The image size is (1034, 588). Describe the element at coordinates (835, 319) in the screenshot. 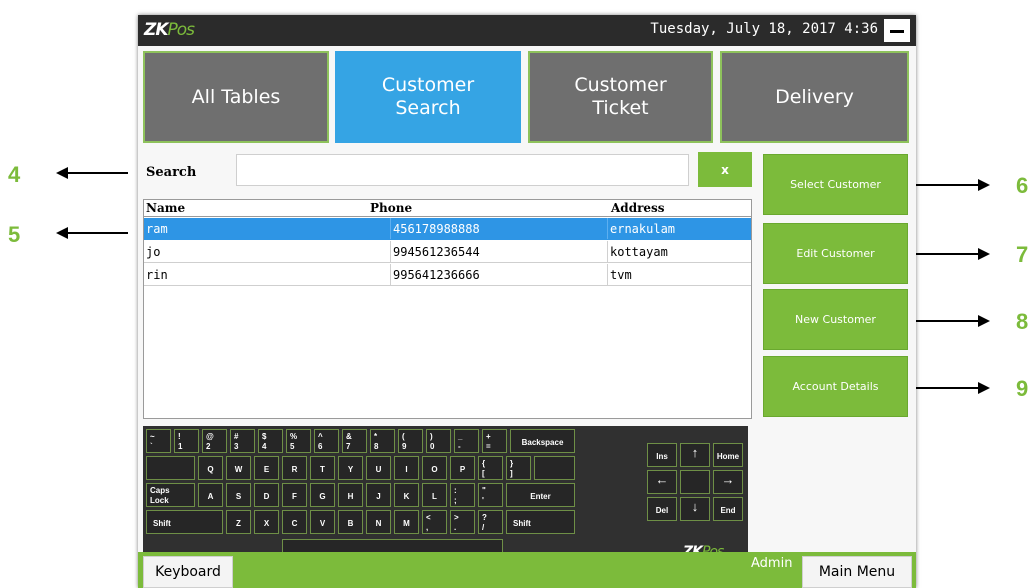

I see `new-customer-button: New Customer` at that location.